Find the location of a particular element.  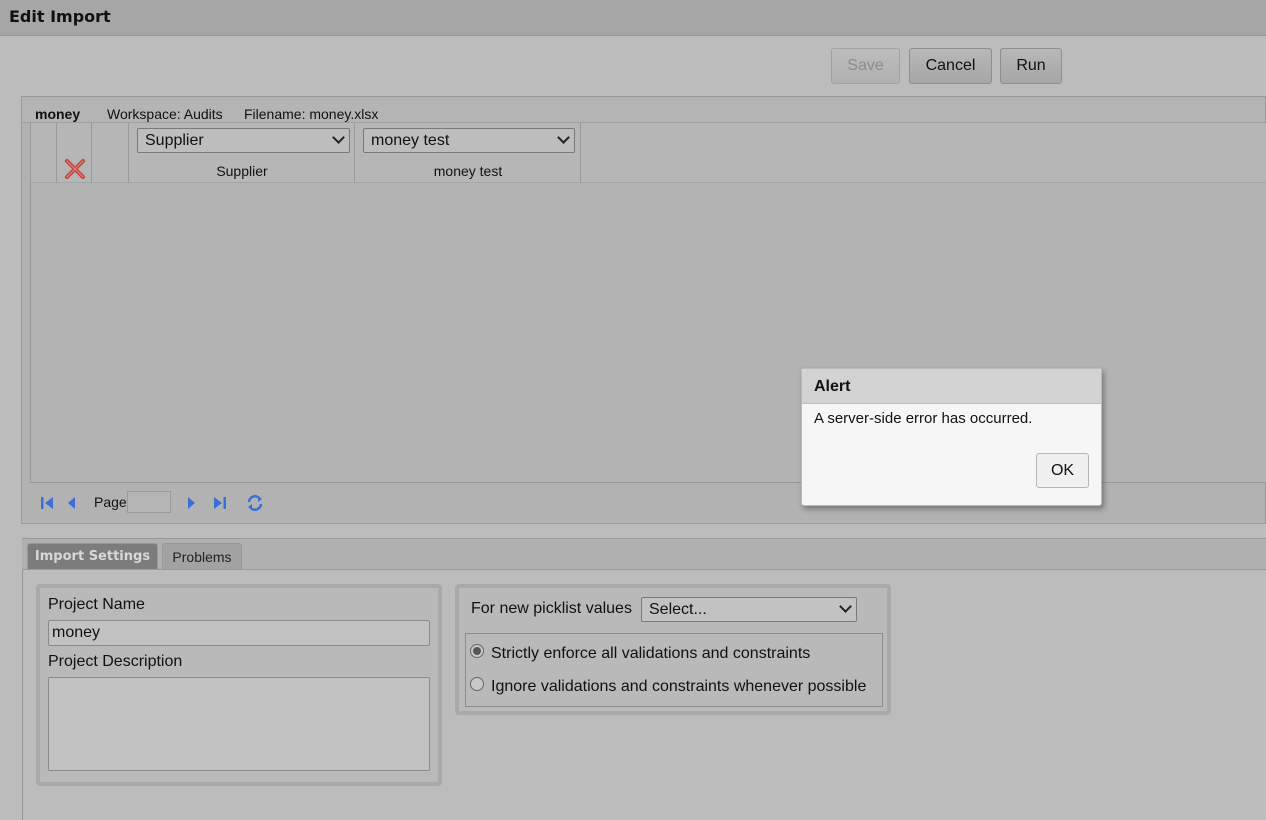

column-1-select-value: Supplier is located at coordinates (174, 140).